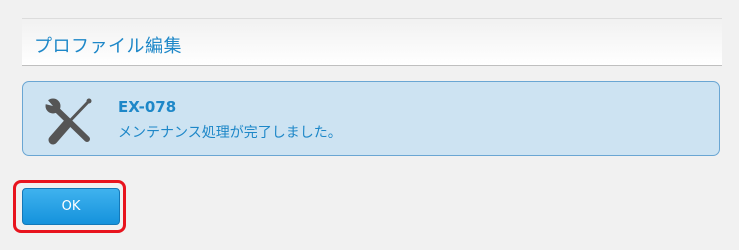 This screenshot has width=739, height=250. I want to click on message-text: メンテナンス処理が完了しました。, so click(230, 133).